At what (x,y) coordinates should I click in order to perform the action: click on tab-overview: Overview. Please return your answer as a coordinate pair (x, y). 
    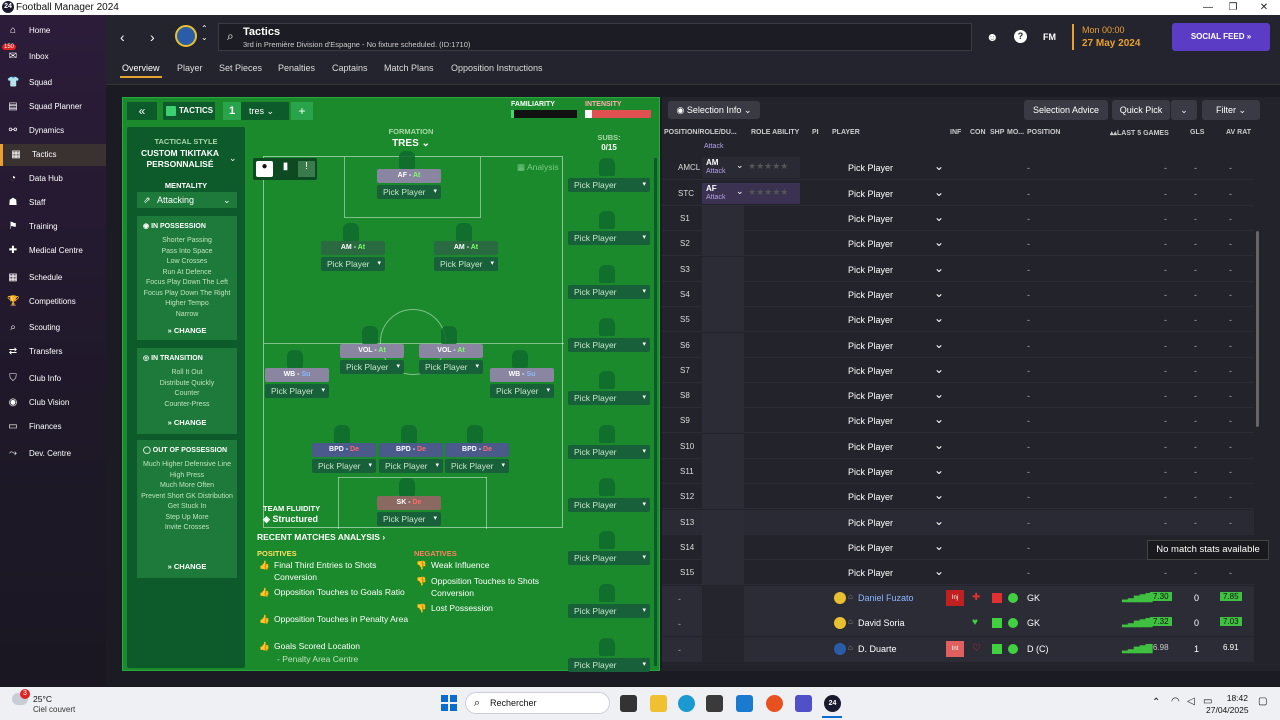
    Looking at the image, I should click on (141, 68).